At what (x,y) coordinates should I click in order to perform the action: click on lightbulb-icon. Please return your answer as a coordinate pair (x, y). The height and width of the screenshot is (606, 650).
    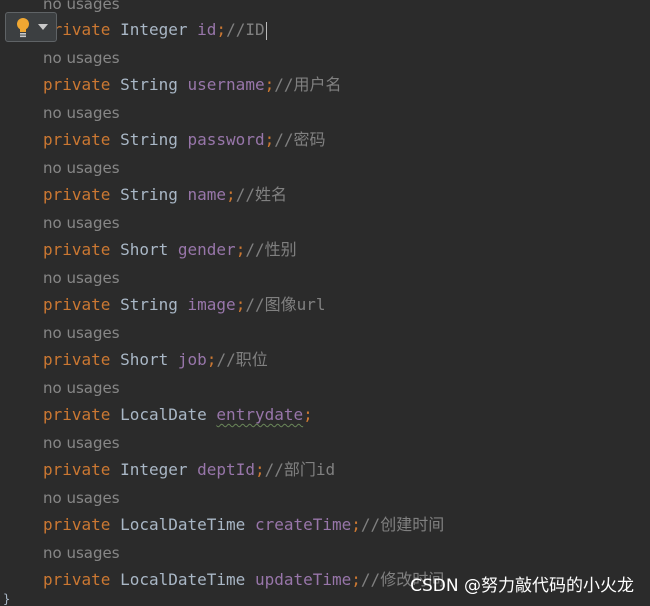
    Looking at the image, I should click on (23, 28).